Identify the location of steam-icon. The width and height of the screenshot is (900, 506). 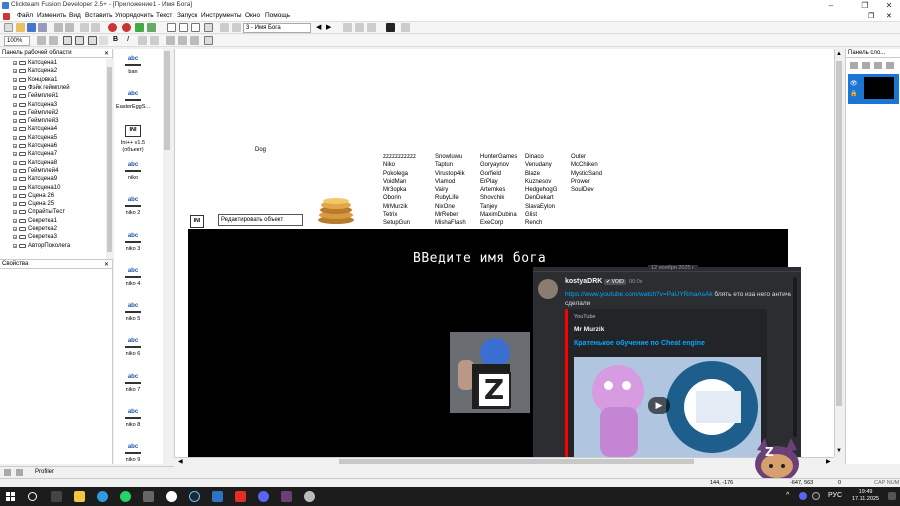
(194, 496).